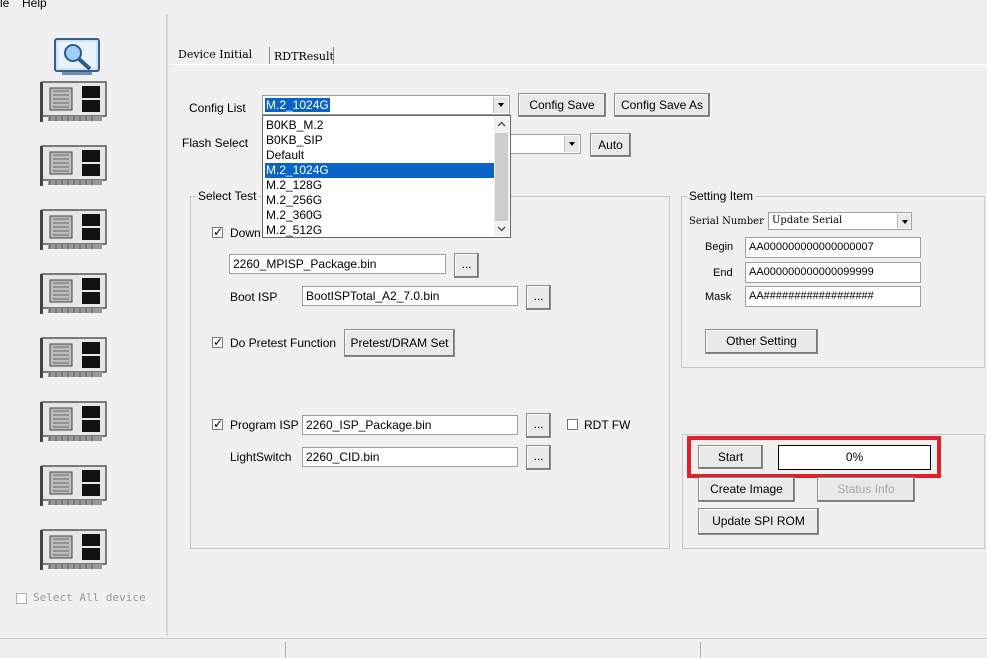  Describe the element at coordinates (610, 145) in the screenshot. I see `auto-button: Auto` at that location.